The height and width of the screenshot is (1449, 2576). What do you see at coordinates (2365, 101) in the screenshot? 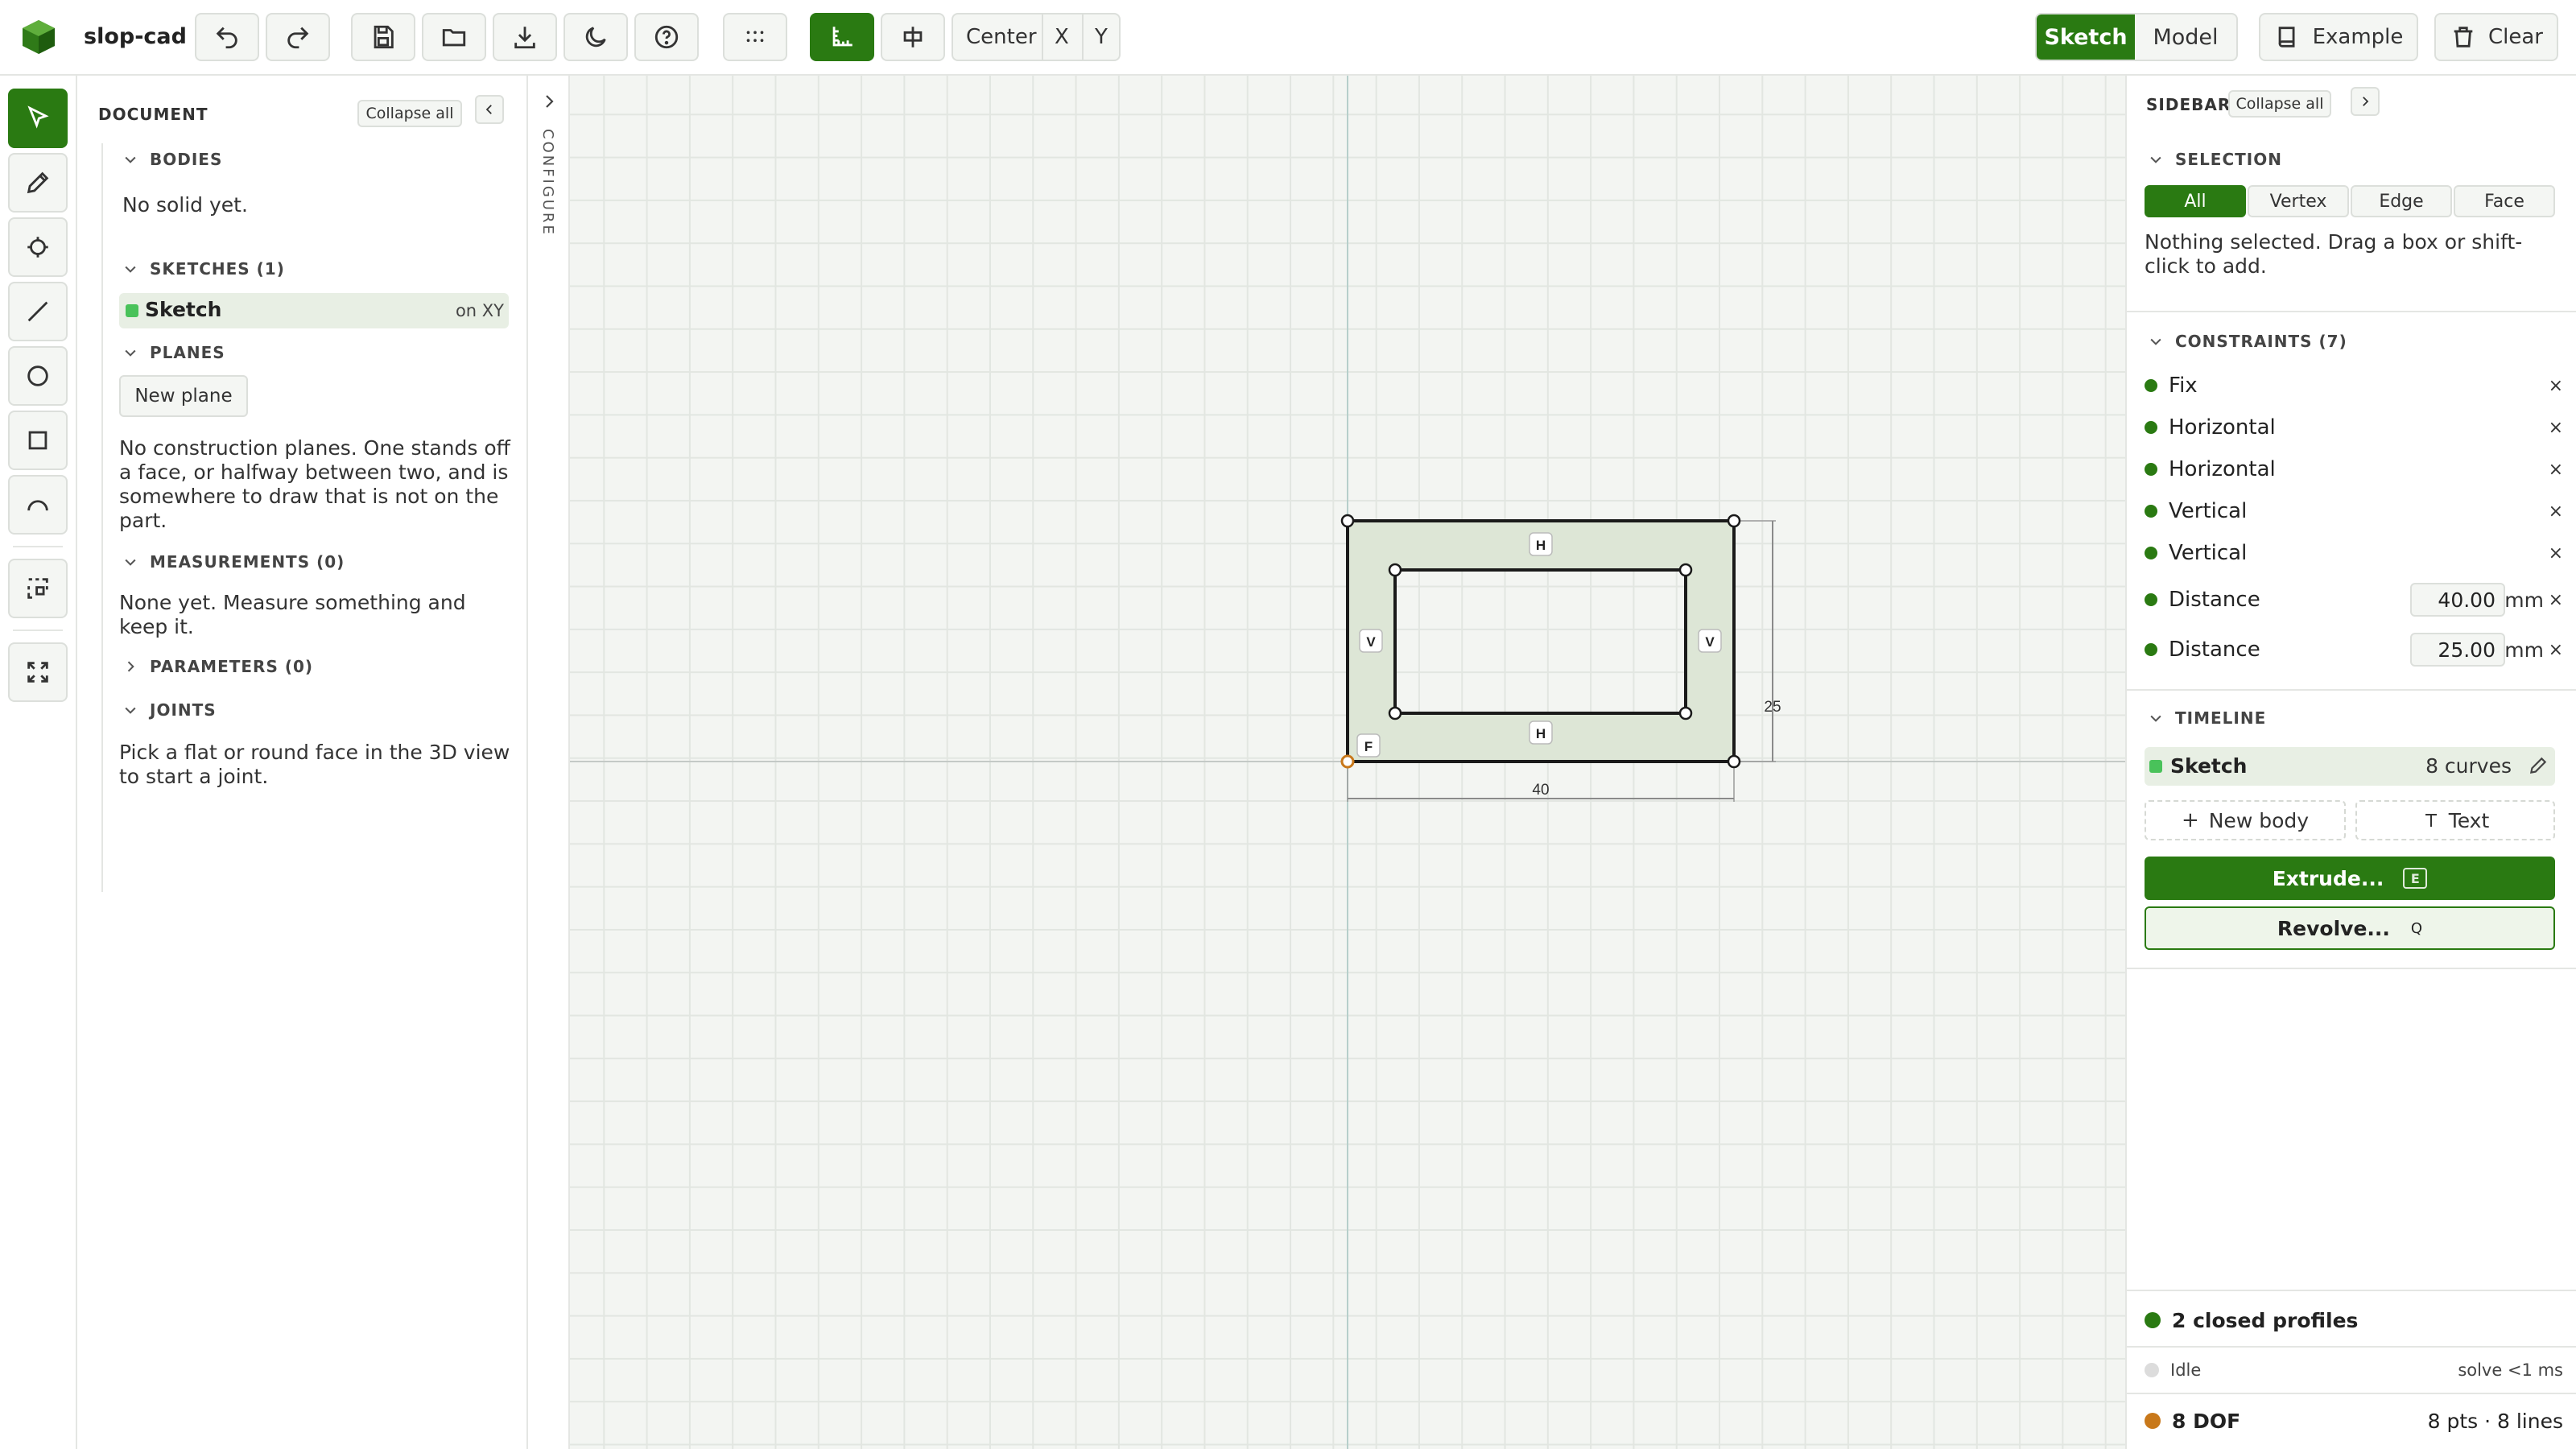
I see `sidebar-collapse-button` at bounding box center [2365, 101].